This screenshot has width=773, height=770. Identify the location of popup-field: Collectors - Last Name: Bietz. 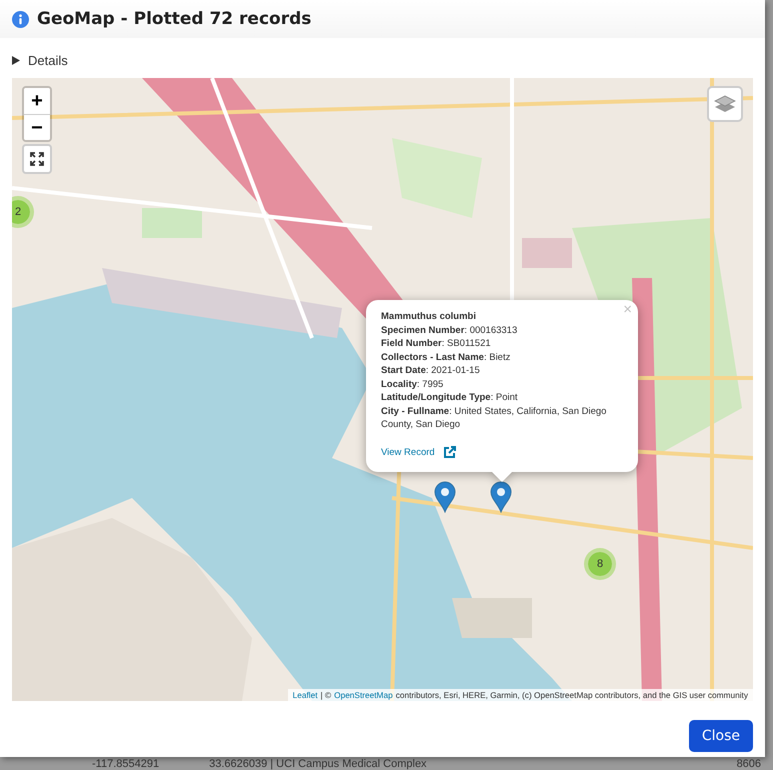
(501, 357).